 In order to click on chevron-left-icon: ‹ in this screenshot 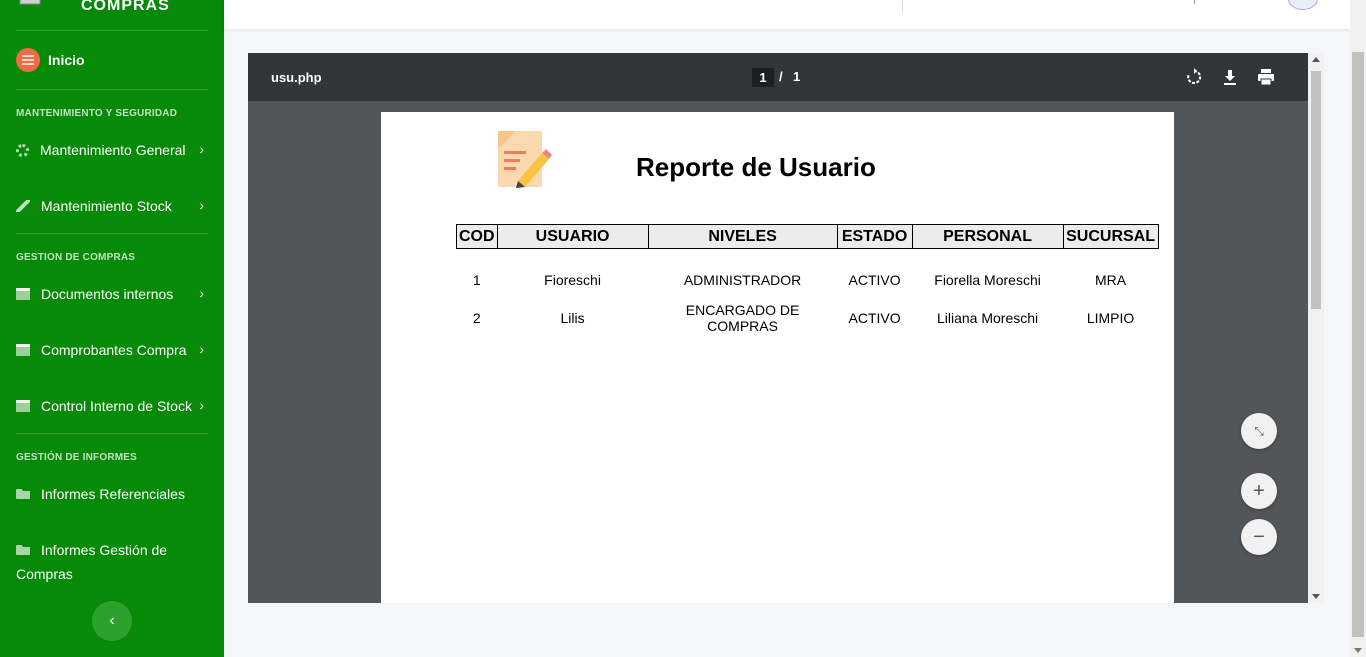, I will do `click(112, 620)`.